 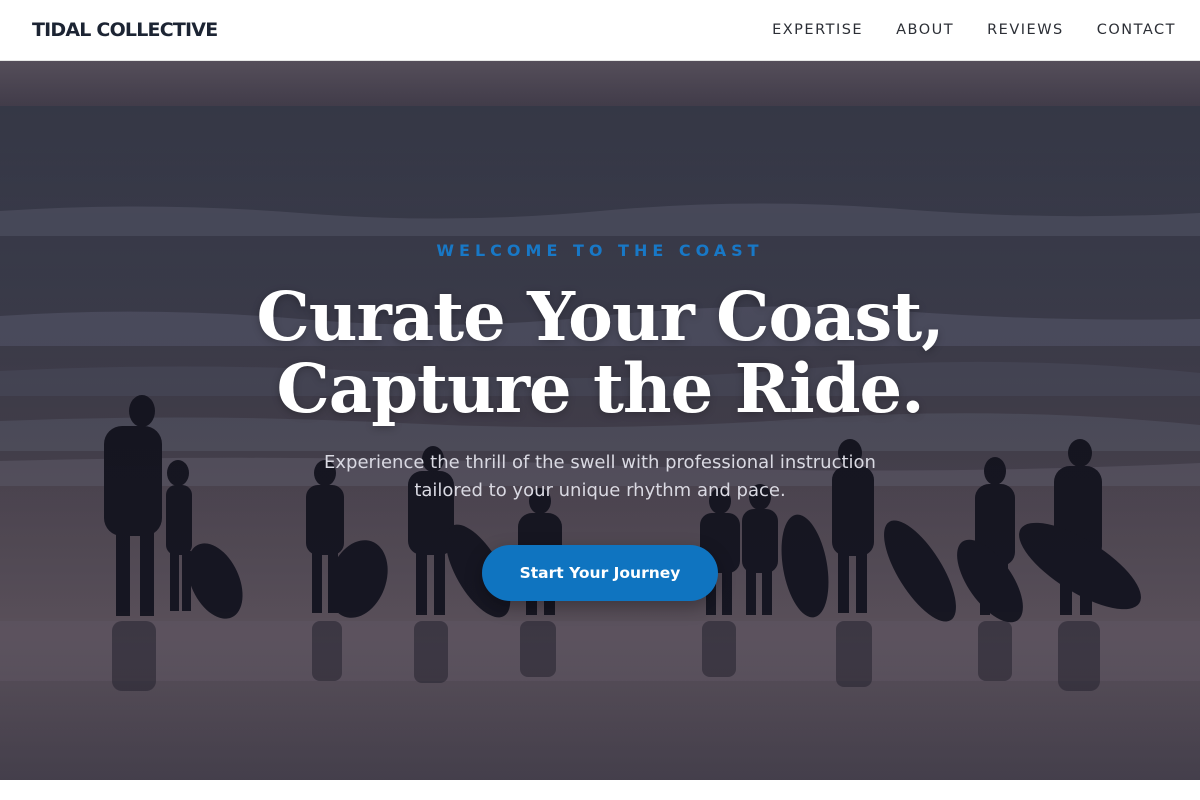 I want to click on page-bottom-edge, so click(x=600, y=790).